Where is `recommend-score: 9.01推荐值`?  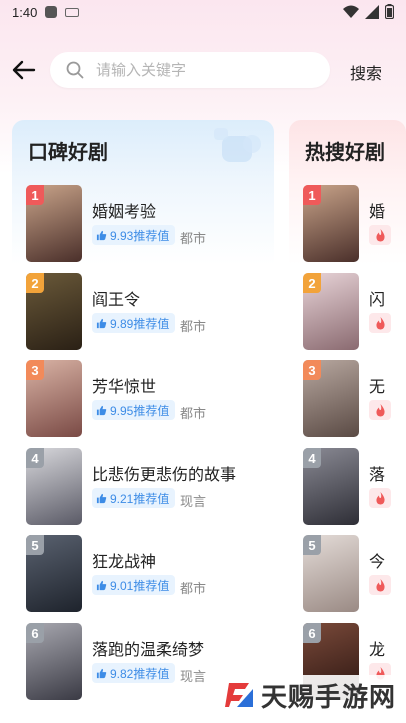 recommend-score: 9.01推荐值 is located at coordinates (140, 585).